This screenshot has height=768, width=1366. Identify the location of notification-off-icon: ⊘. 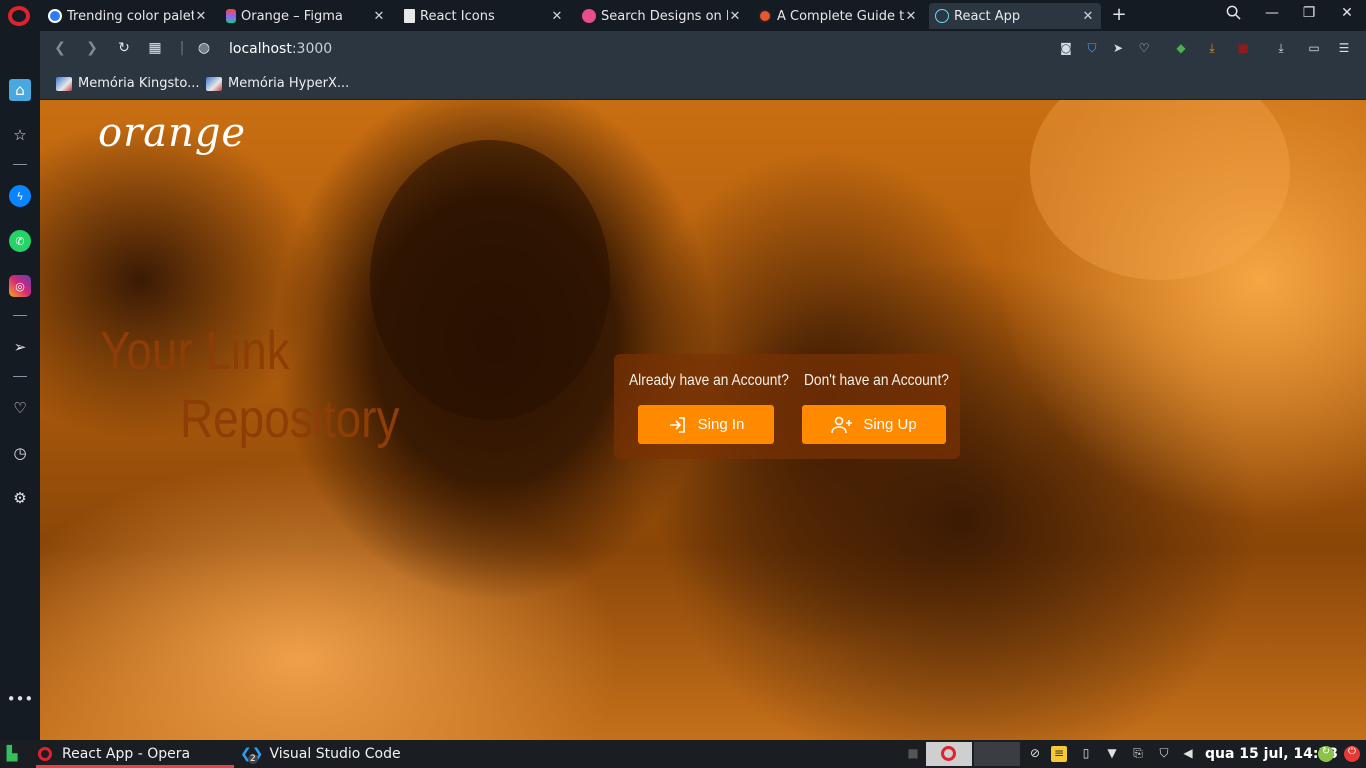
(1035, 754).